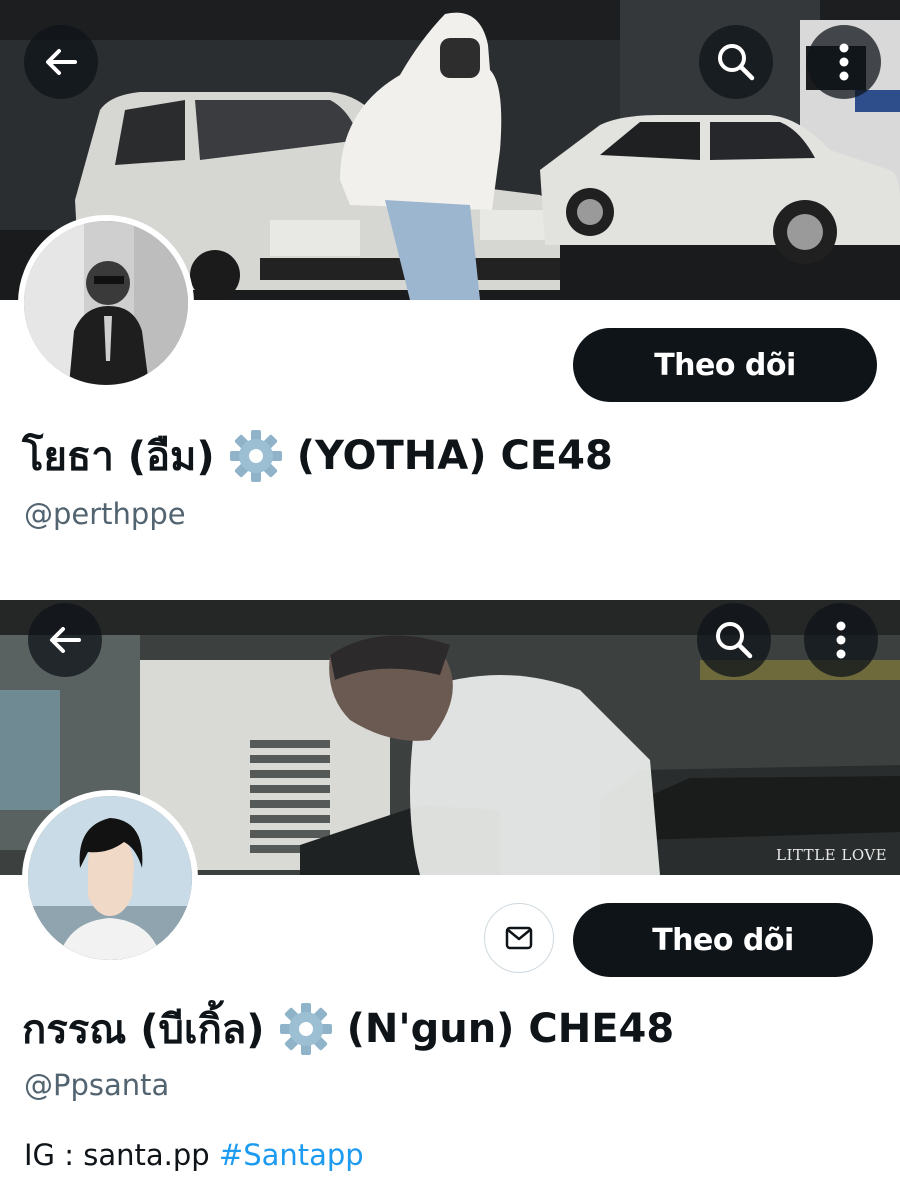 The width and height of the screenshot is (900, 1200). Describe the element at coordinates (117, 1155) in the screenshot. I see `bio-text: IG : santa.pp` at that location.